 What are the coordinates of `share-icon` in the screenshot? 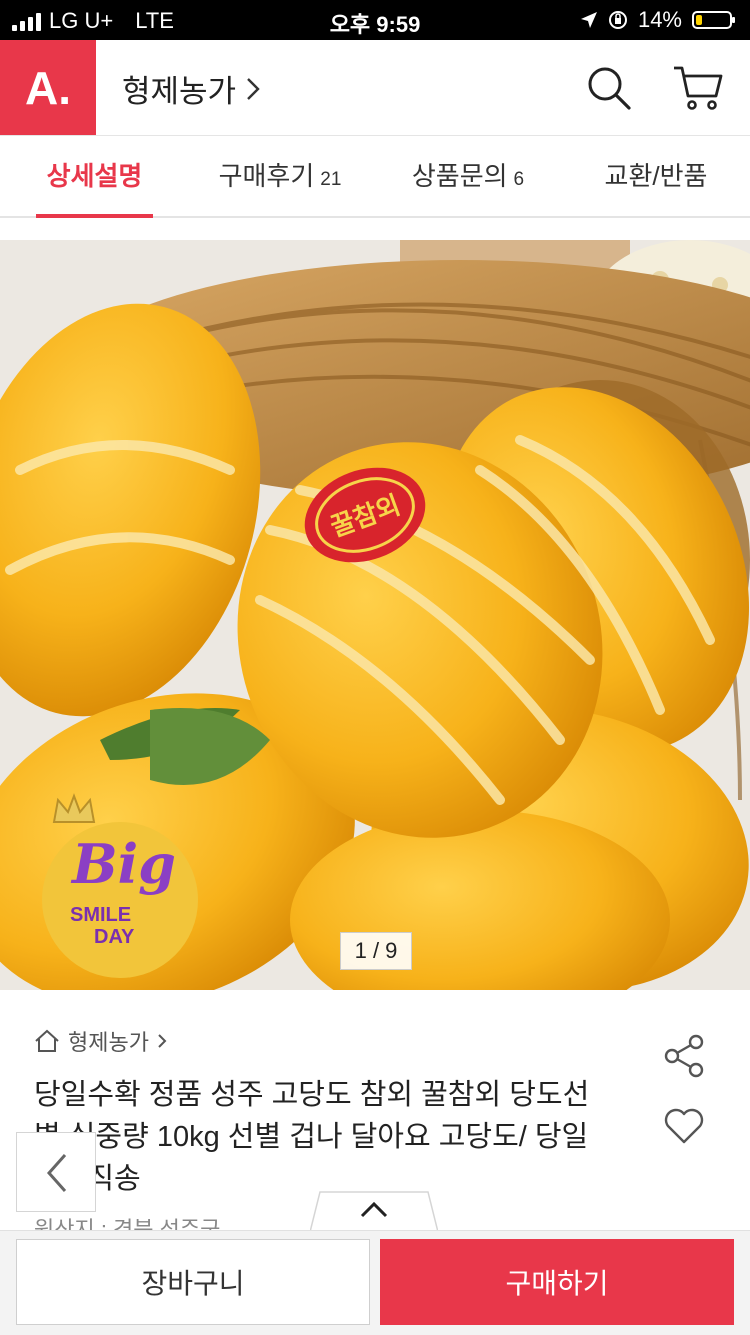 It's located at (684, 1056).